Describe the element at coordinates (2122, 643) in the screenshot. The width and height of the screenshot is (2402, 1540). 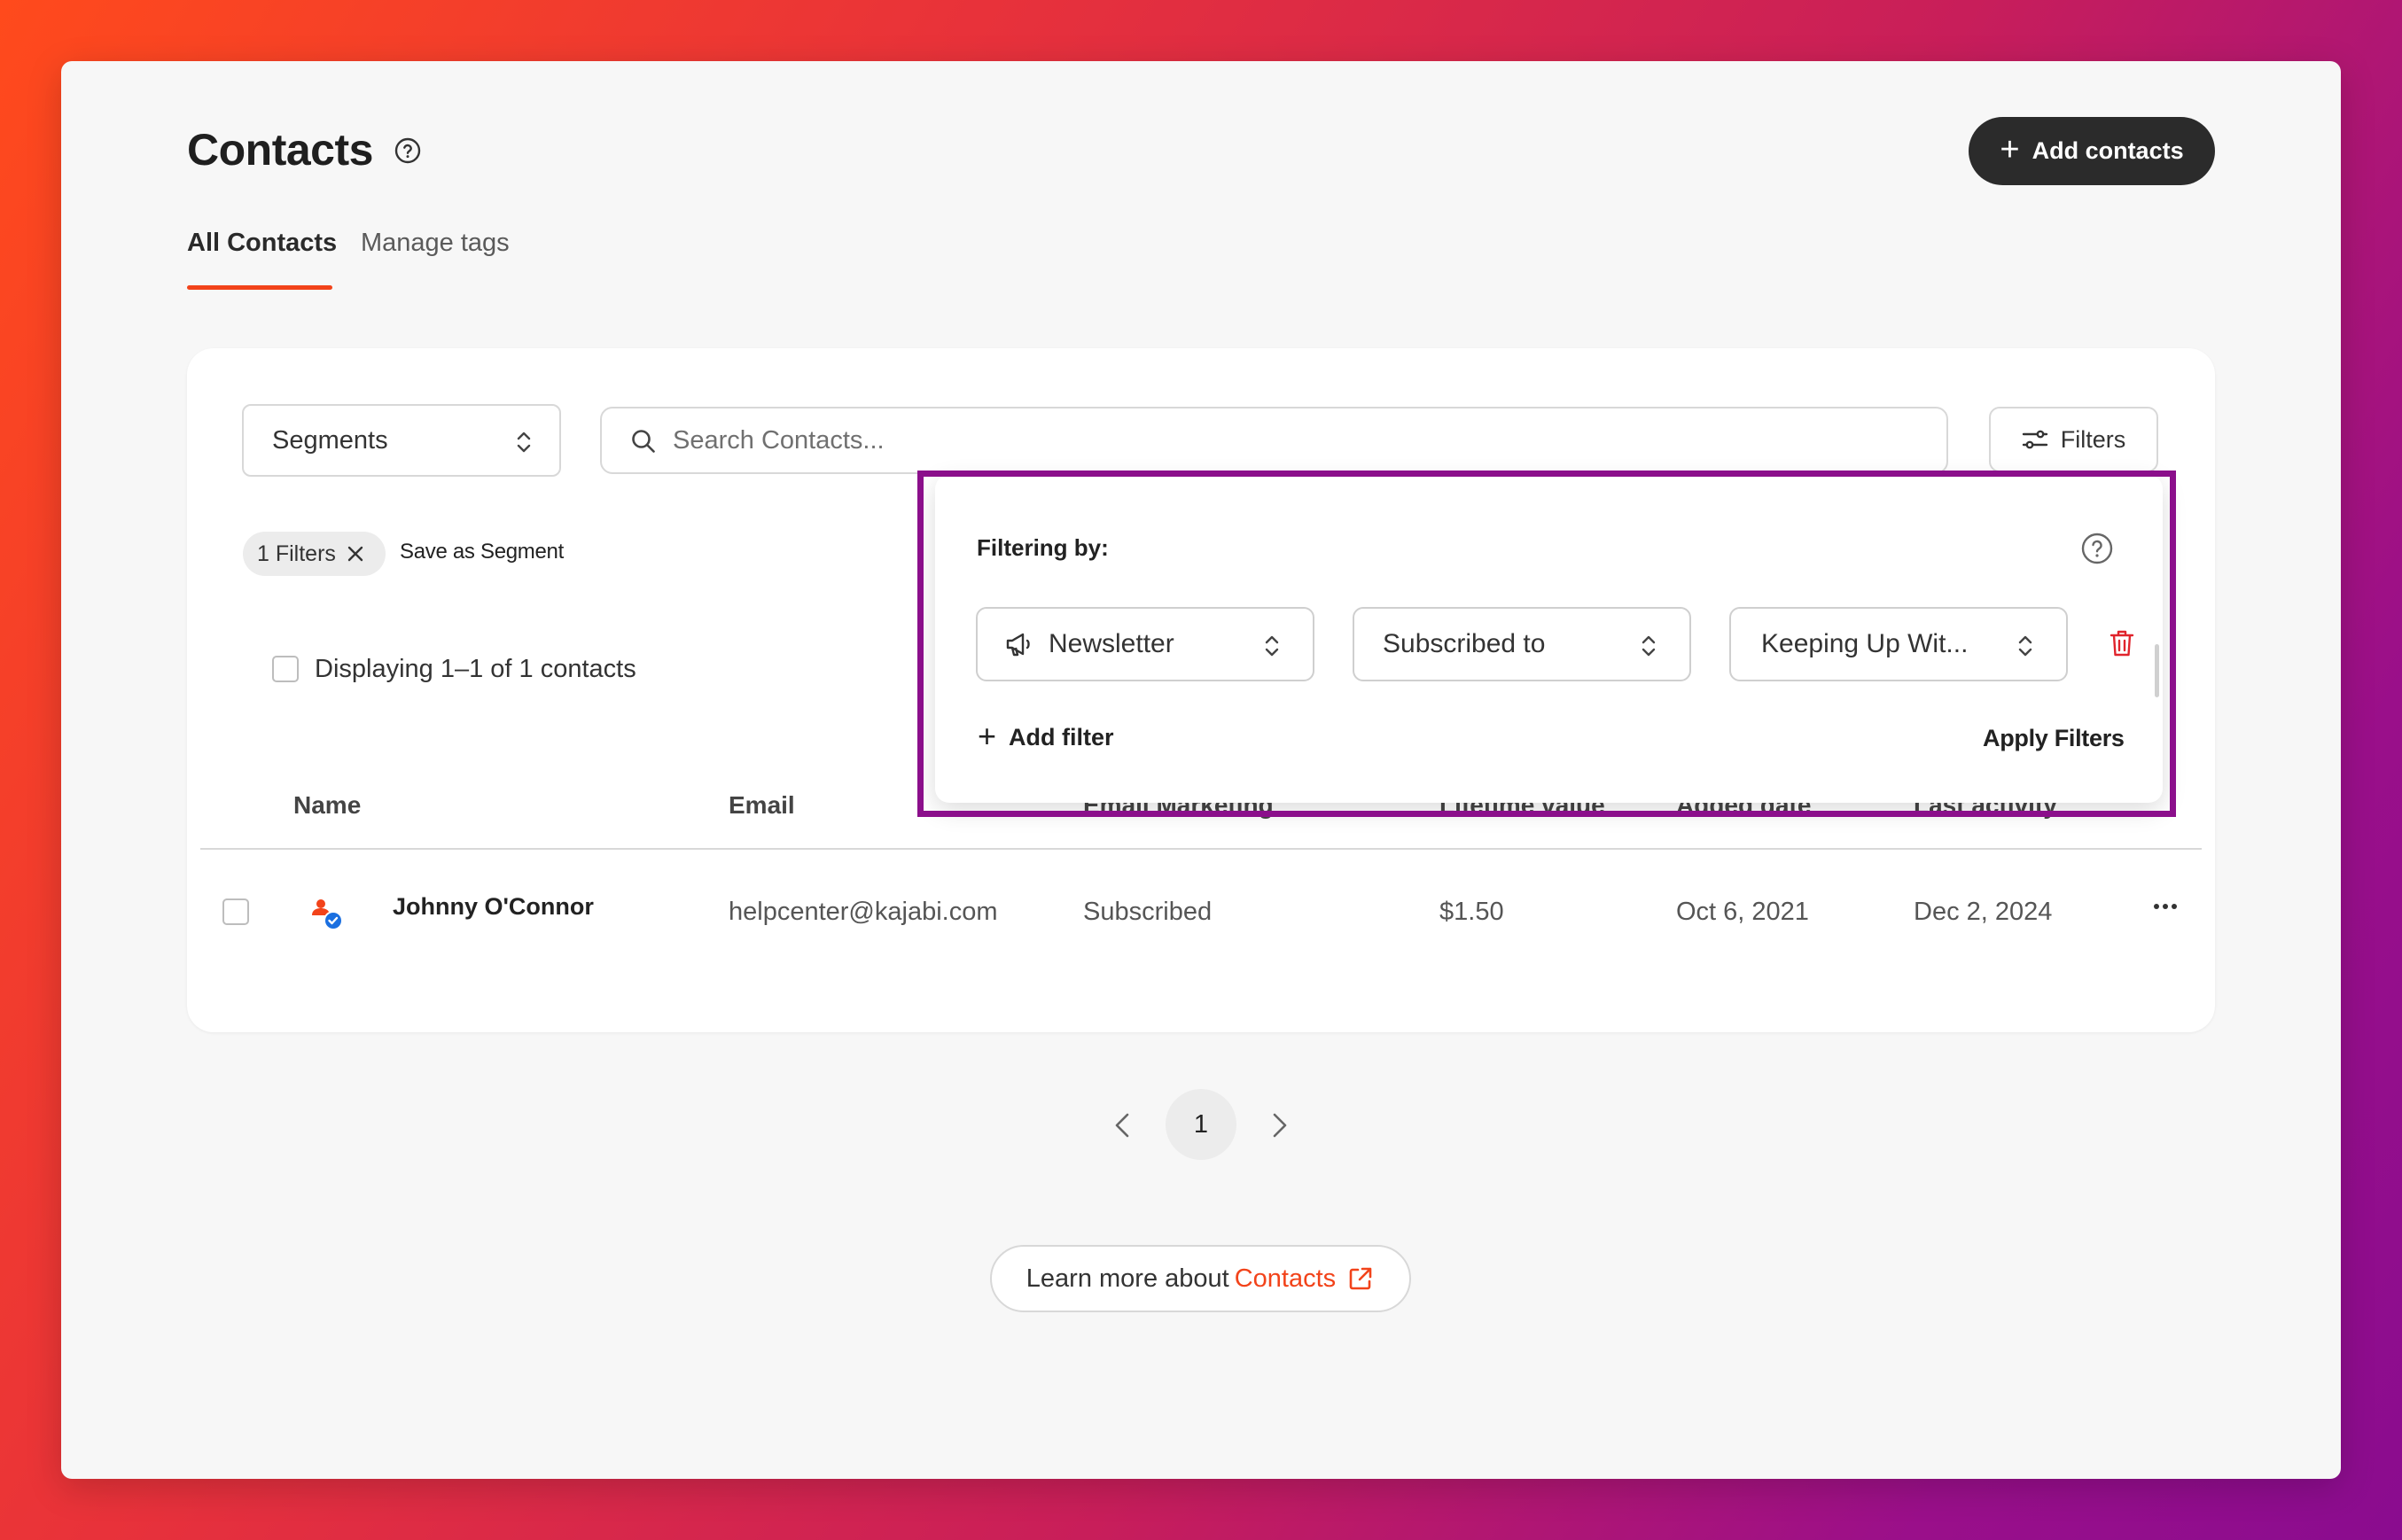
I see `trash-icon` at that location.